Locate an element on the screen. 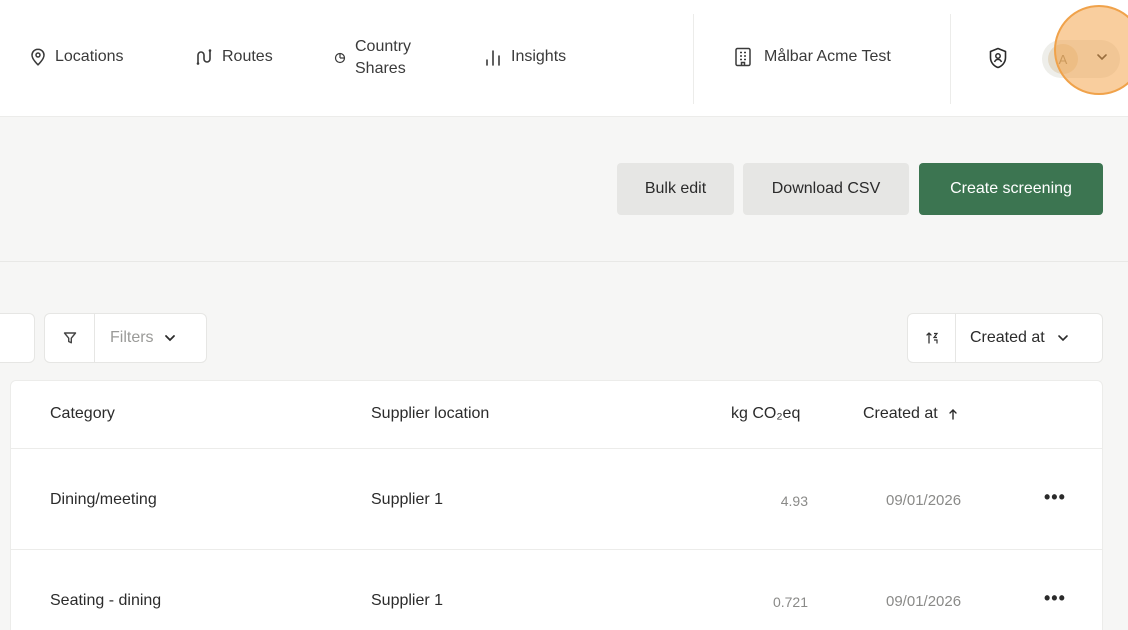  header-co2: kg CO₂eq is located at coordinates (765, 414).